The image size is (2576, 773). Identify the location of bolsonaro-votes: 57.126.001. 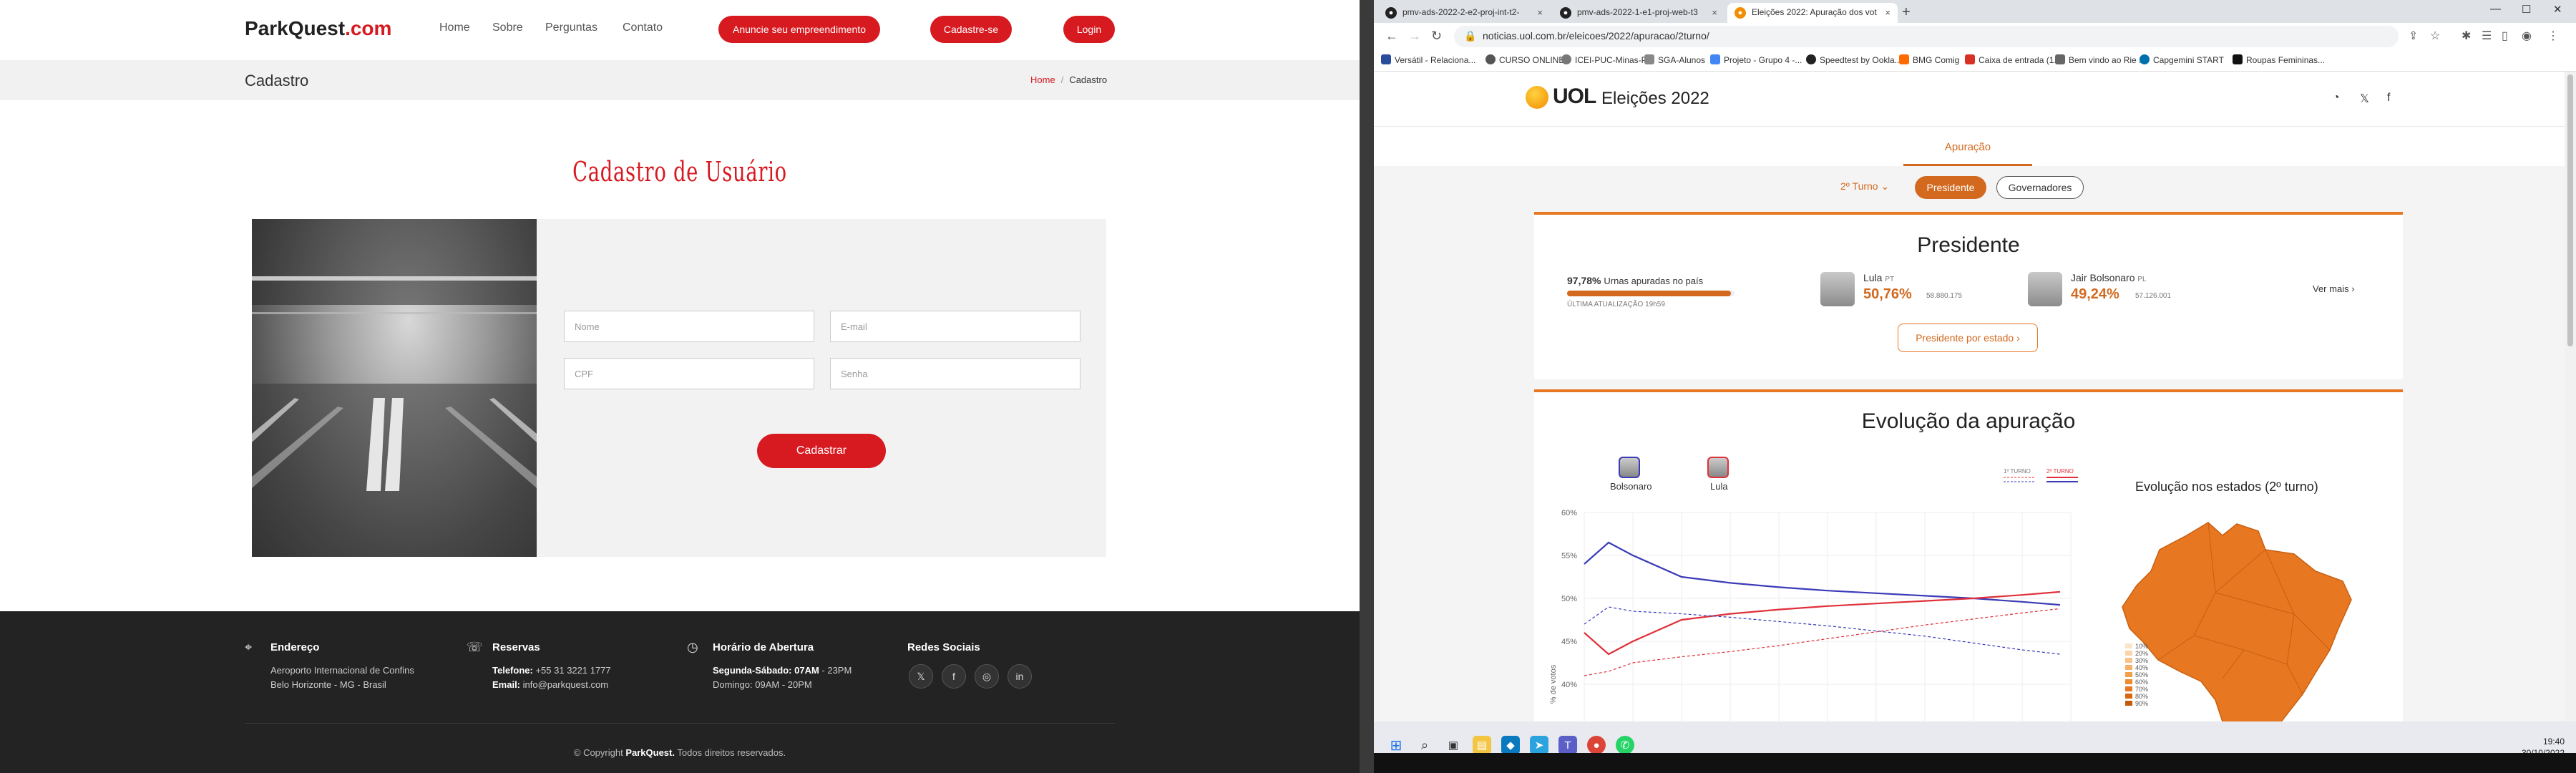
(2153, 296).